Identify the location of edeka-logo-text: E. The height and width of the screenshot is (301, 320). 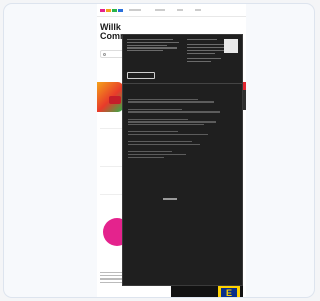
(228, 293).